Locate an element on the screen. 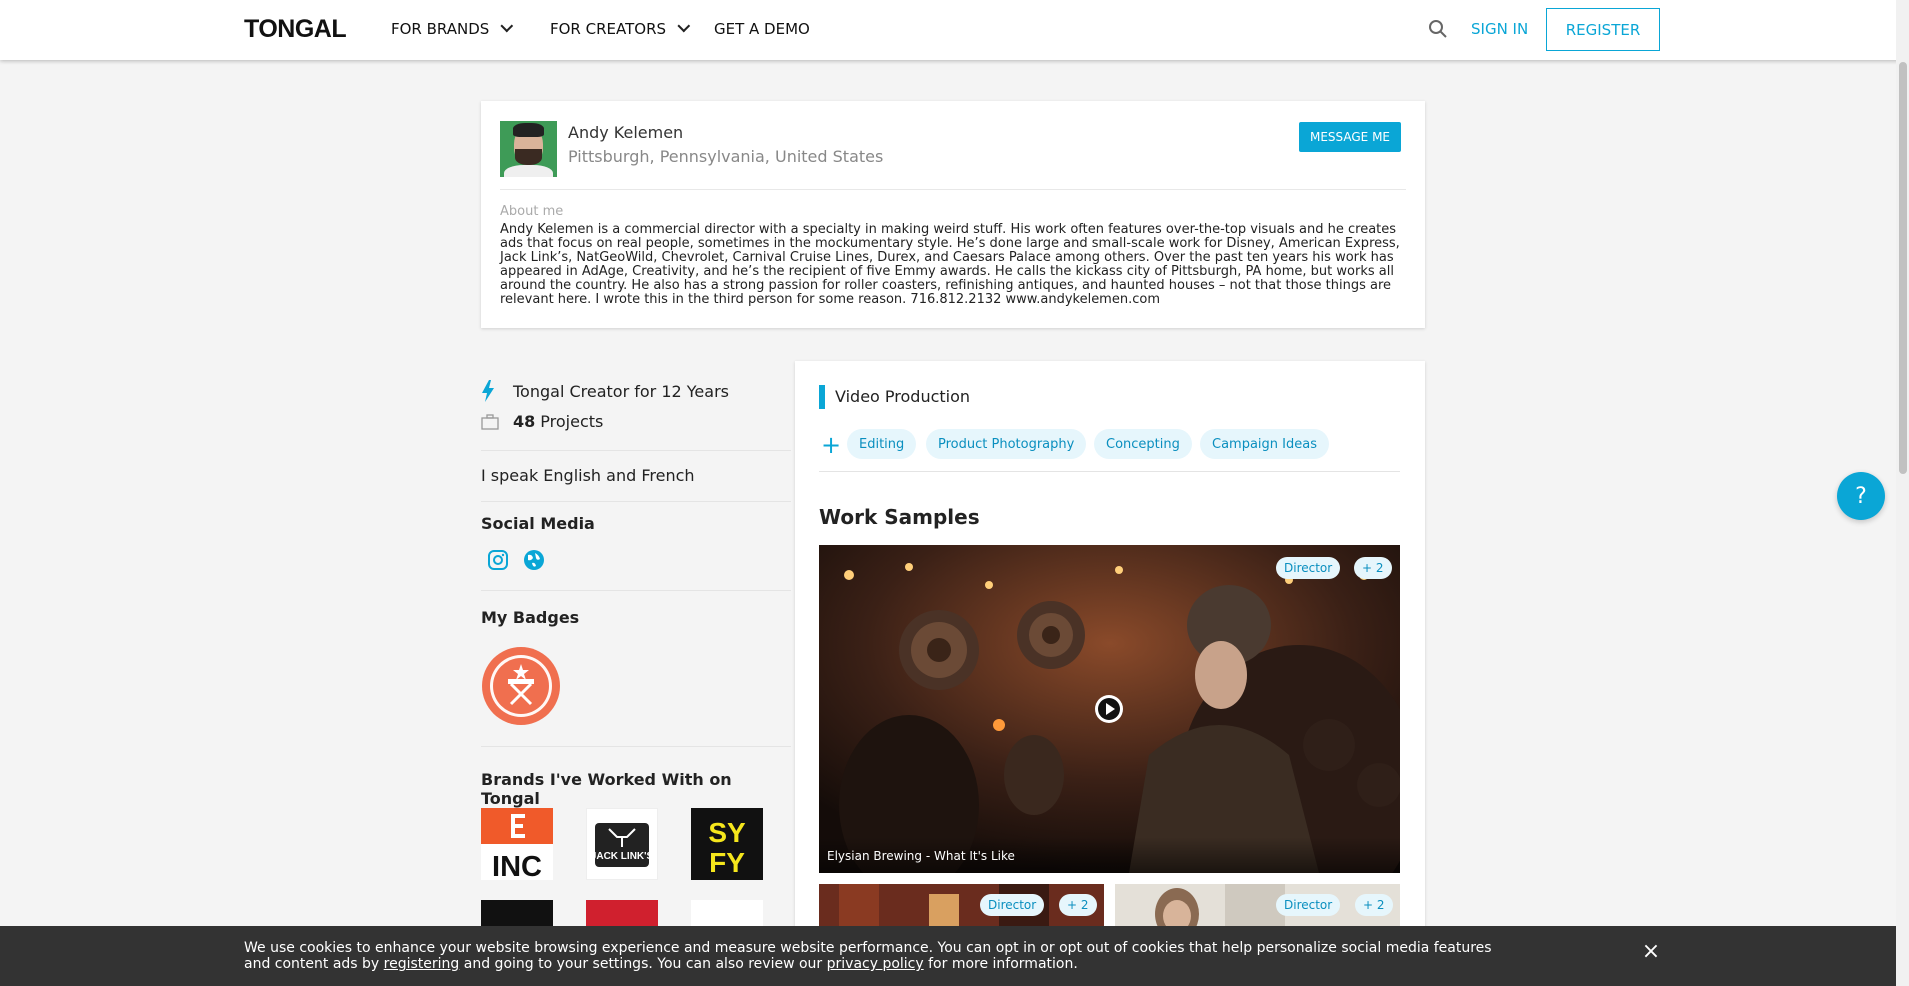  syfy-logo-icon: SY FY is located at coordinates (727, 847).